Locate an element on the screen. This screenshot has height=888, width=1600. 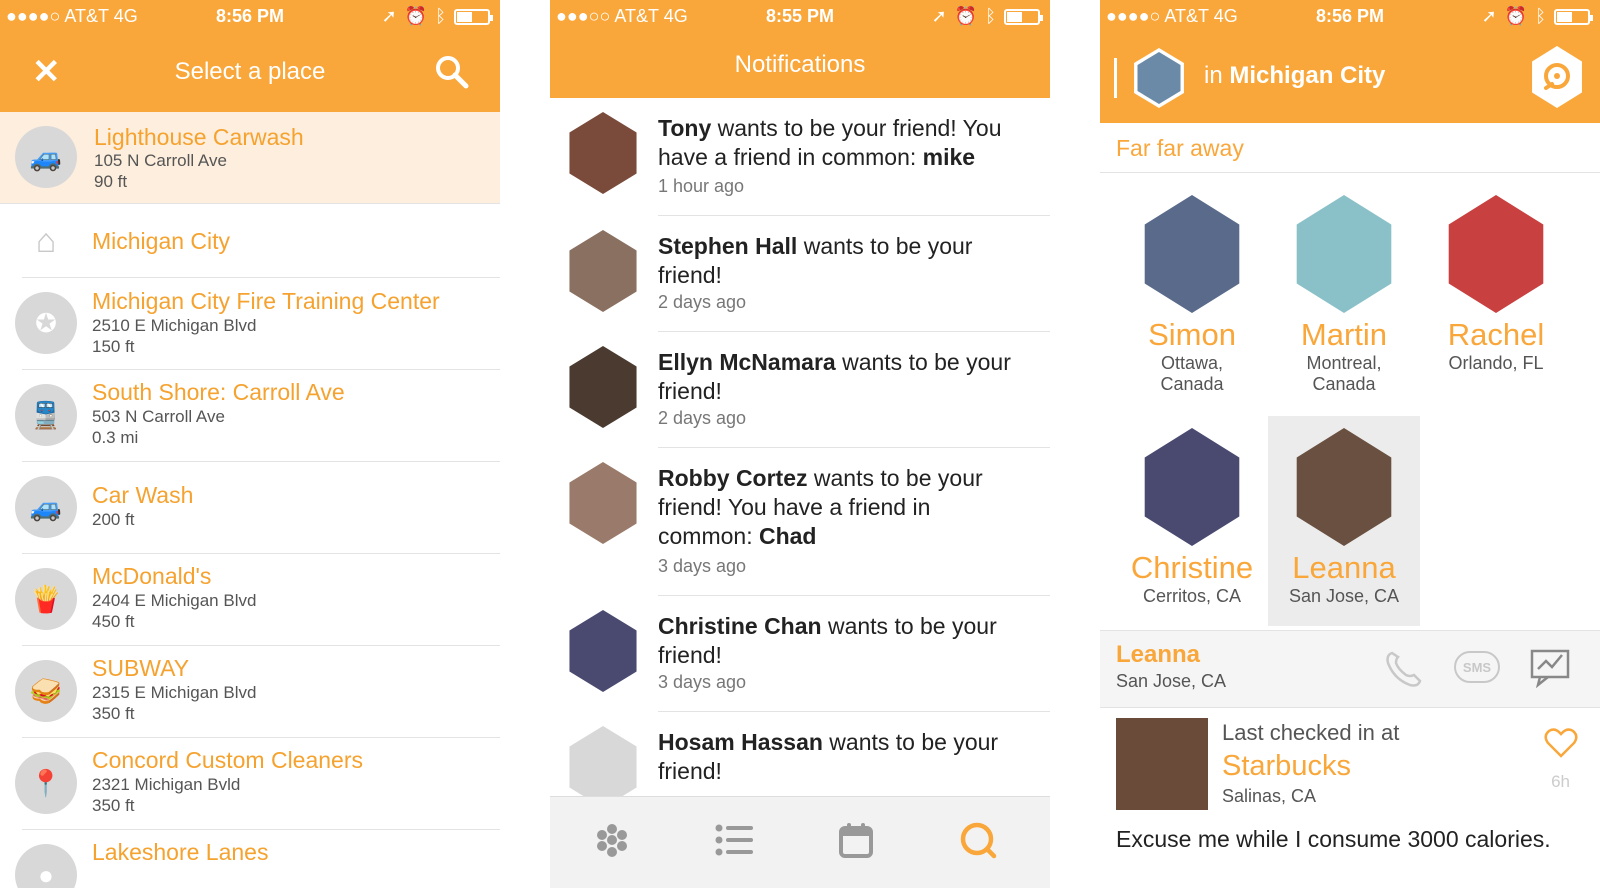
page-title: Select a place is located at coordinates (250, 71).